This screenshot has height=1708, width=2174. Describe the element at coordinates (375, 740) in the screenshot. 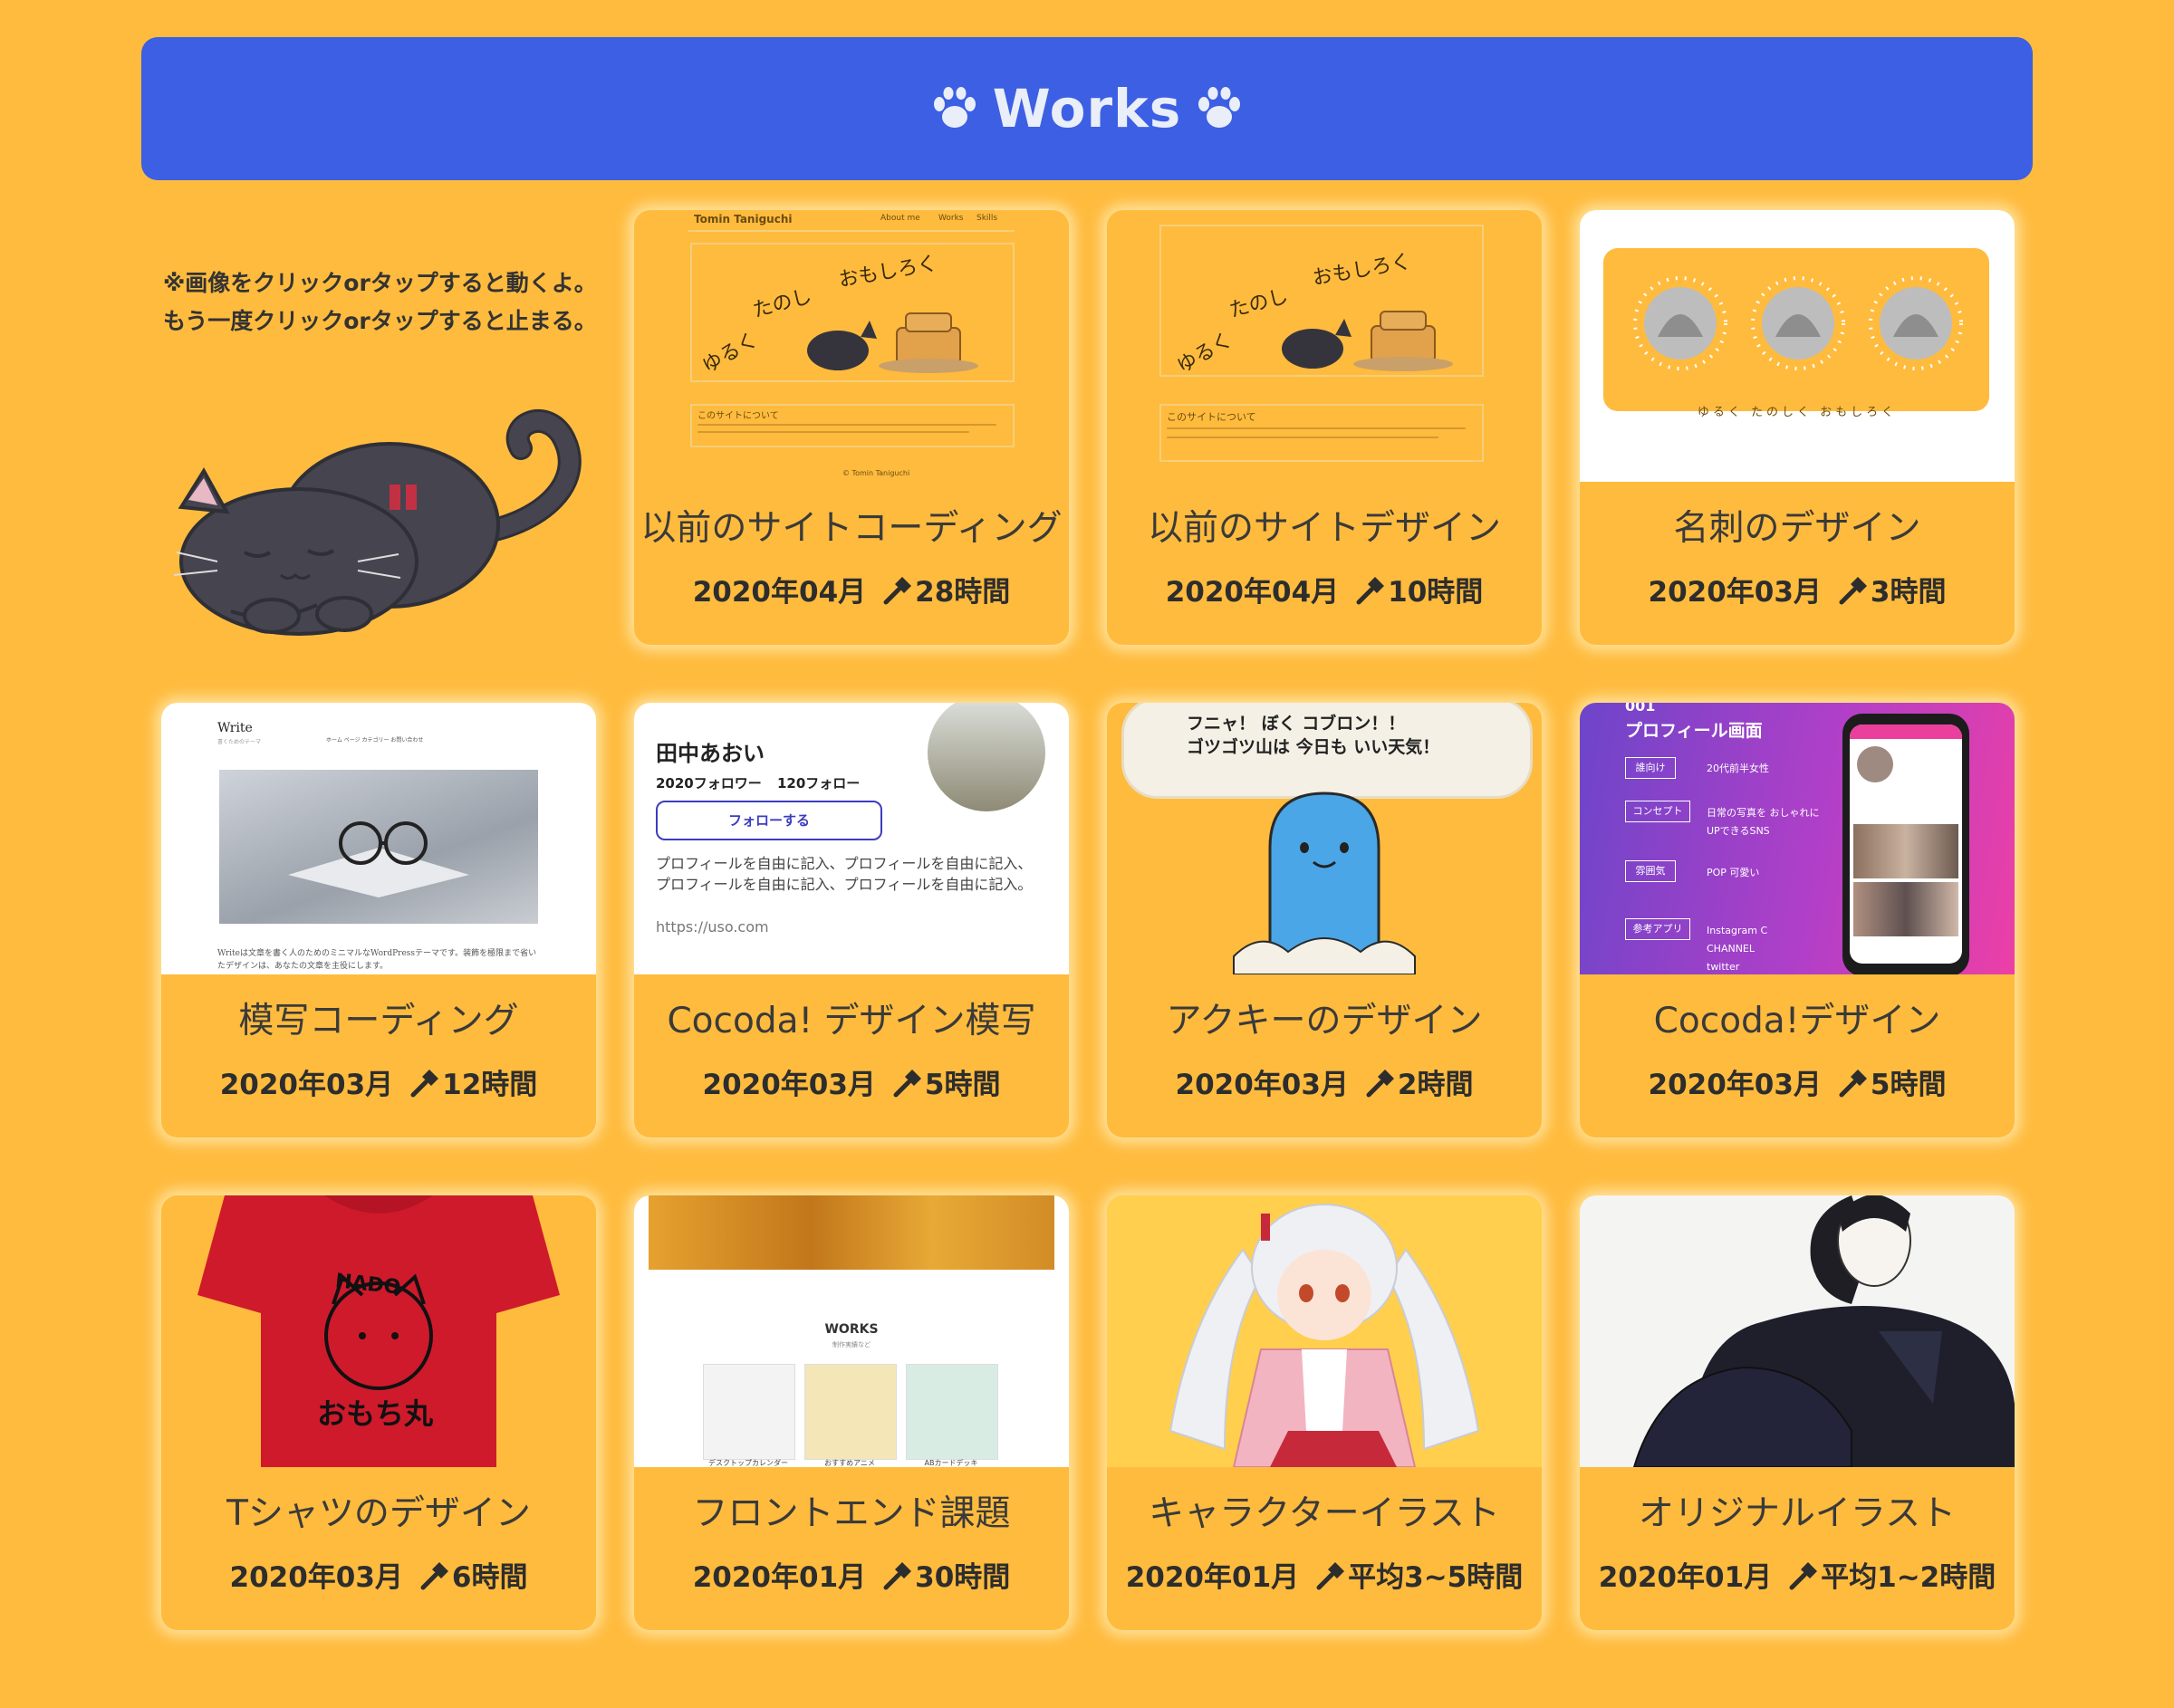

I see `mini-nav: ホーム ページ カテゴリー お問い合わせ` at that location.